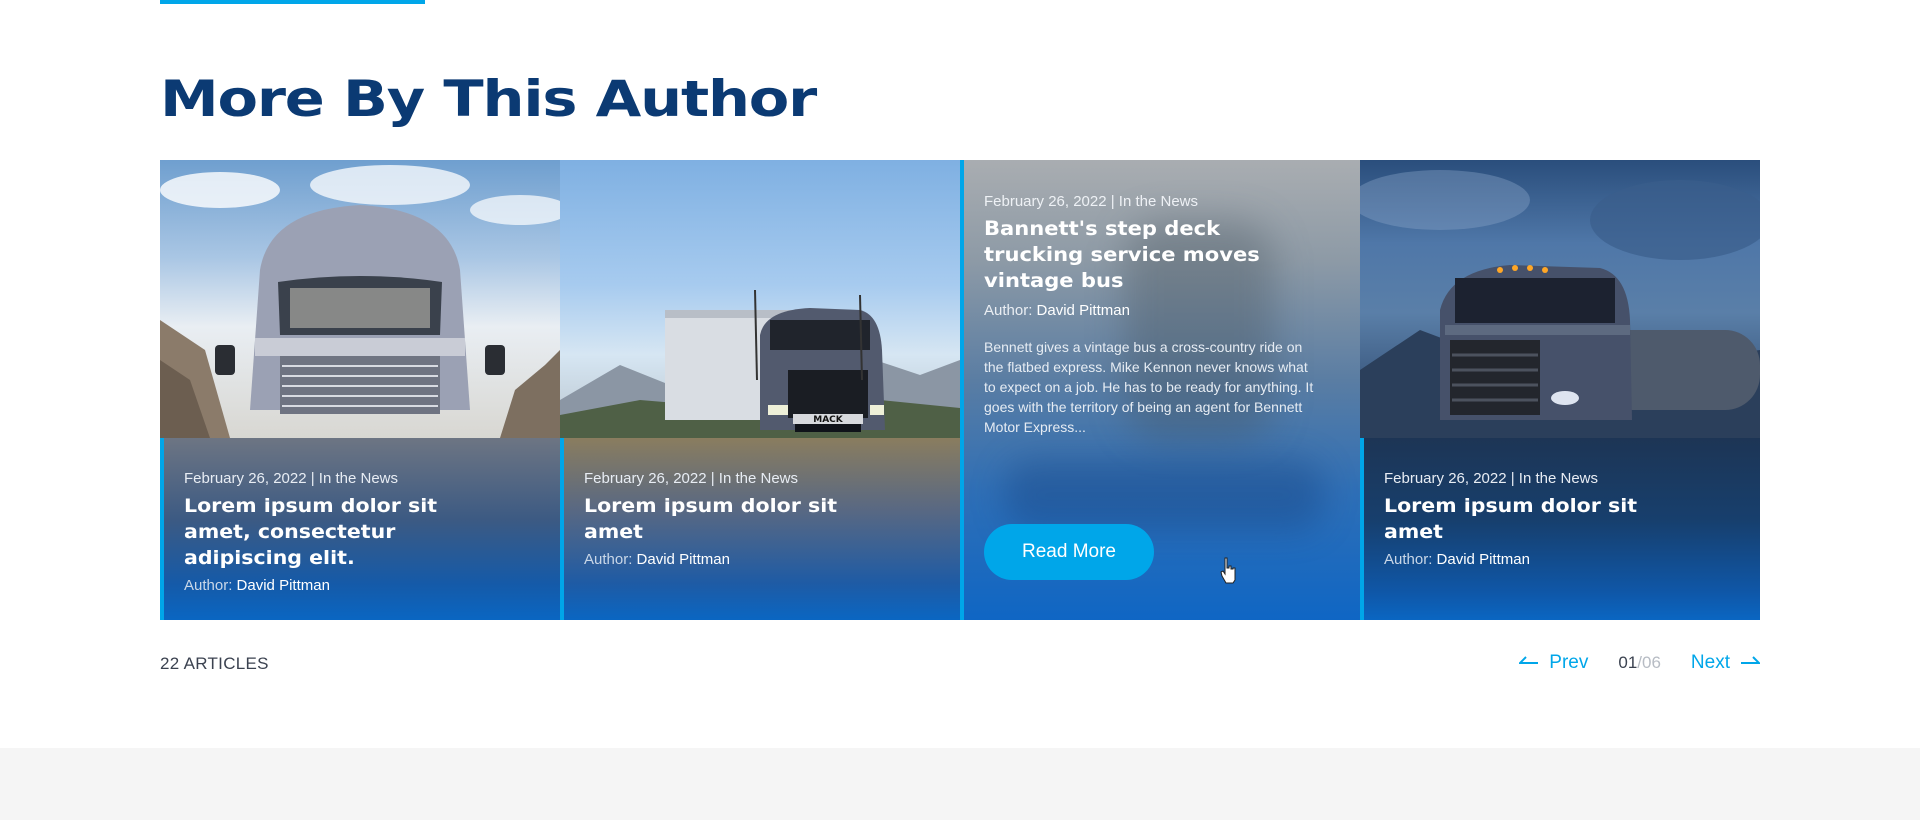 This screenshot has height=820, width=1920. Describe the element at coordinates (1569, 662) in the screenshot. I see `prev-label: Prev` at that location.